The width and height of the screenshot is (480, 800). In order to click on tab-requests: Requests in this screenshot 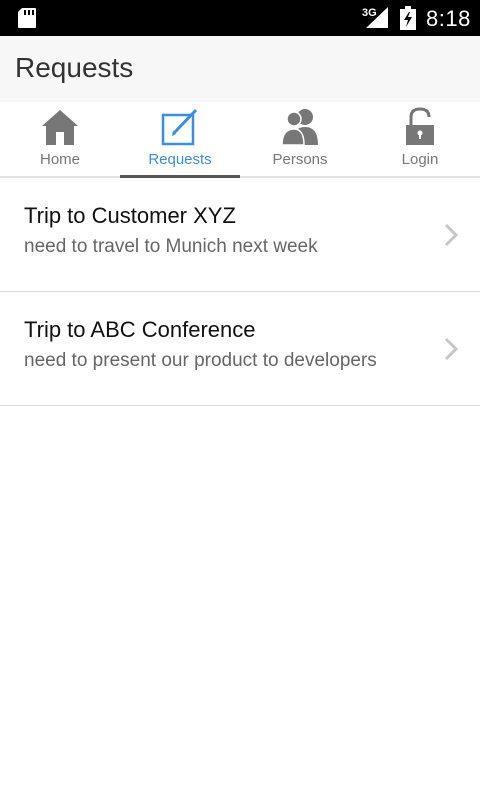, I will do `click(180, 140)`.